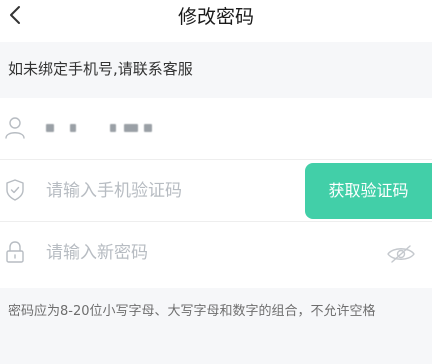 Image resolution: width=432 pixels, height=364 pixels. Describe the element at coordinates (368, 191) in the screenshot. I see `get-code-button: 获取验证码` at that location.